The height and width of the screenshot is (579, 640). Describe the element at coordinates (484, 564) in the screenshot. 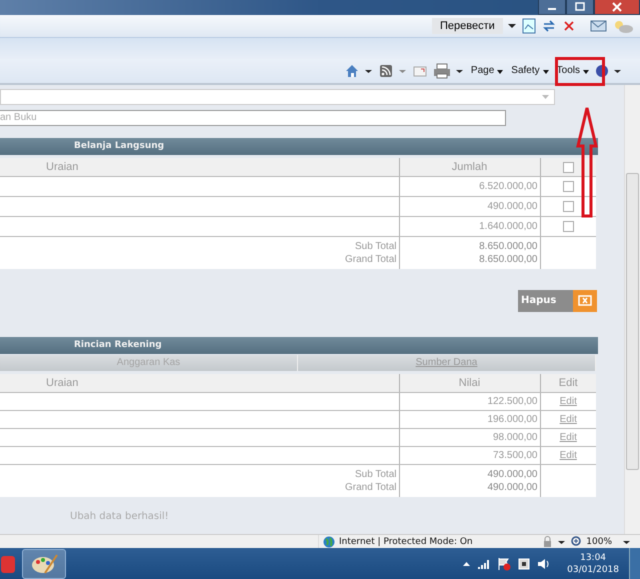

I see `signal-icon` at that location.